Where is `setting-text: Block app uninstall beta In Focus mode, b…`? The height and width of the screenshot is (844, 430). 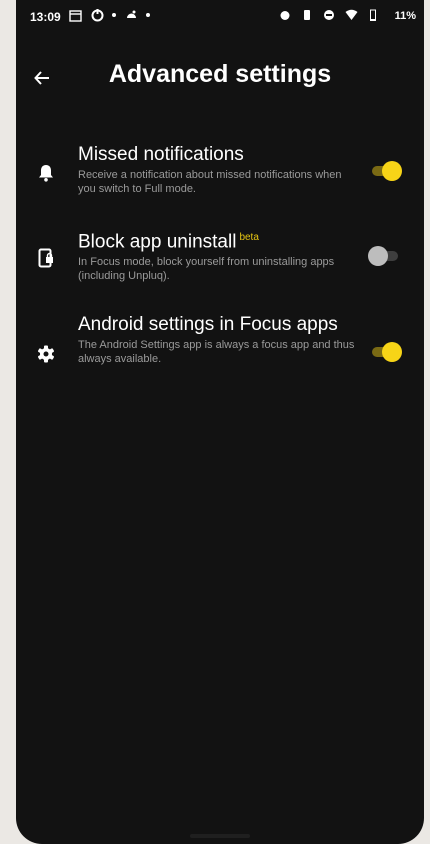
setting-text: Block app uninstall beta In Focus mode, b… is located at coordinates (220, 254).